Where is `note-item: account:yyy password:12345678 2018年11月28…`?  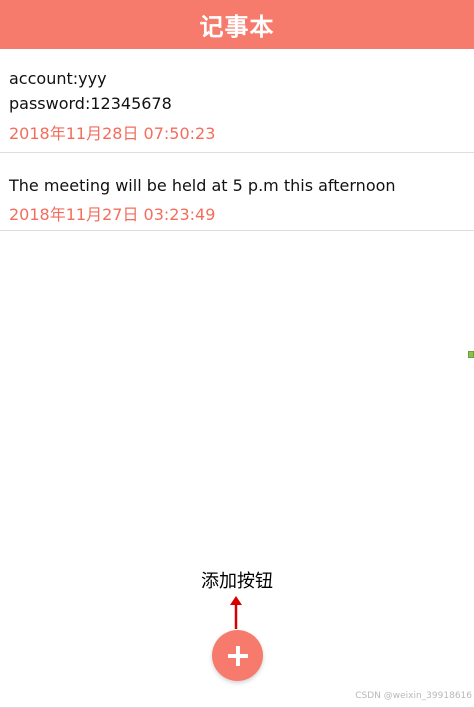
note-item: account:yyy password:12345678 2018年11月28… is located at coordinates (237, 101).